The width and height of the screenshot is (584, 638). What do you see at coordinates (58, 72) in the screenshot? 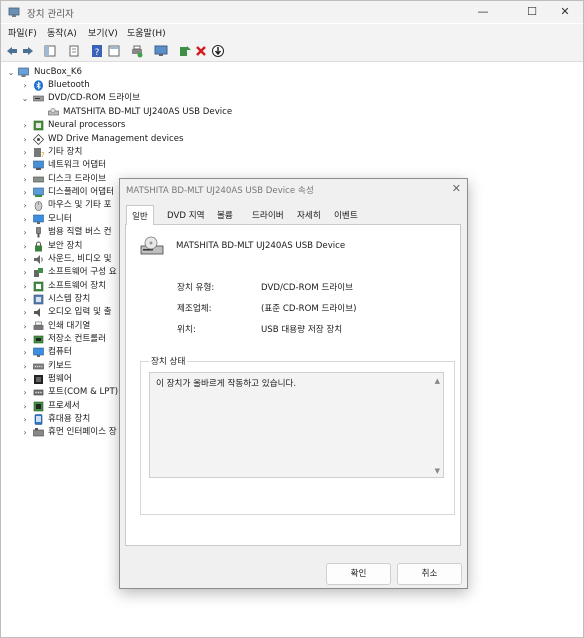
I see `tree-root-label: NucBox_K6` at bounding box center [58, 72].